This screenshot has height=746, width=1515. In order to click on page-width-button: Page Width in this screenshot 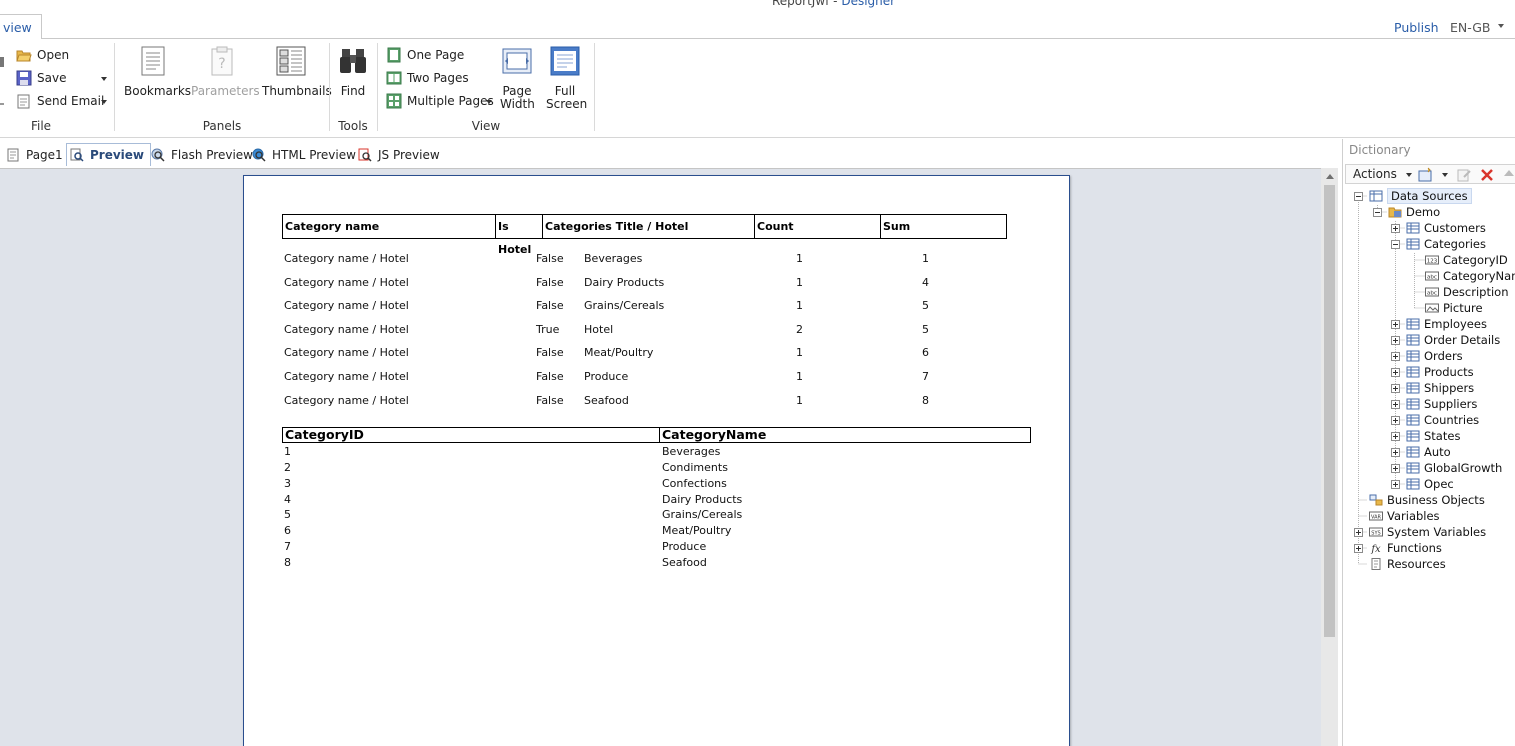, I will do `click(517, 78)`.